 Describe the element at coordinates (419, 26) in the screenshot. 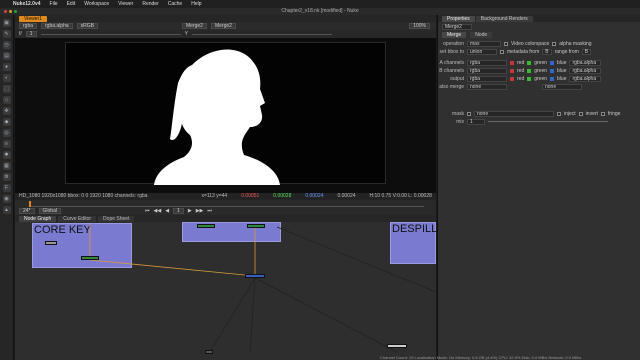

I see `zoom-dropdown: 100%` at that location.